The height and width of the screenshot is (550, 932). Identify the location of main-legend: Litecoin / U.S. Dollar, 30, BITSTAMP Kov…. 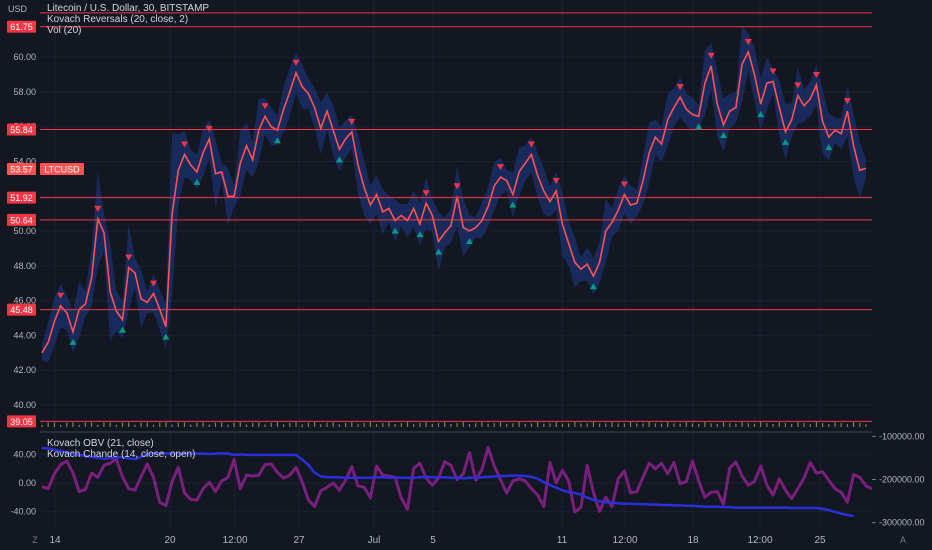
(128, 19).